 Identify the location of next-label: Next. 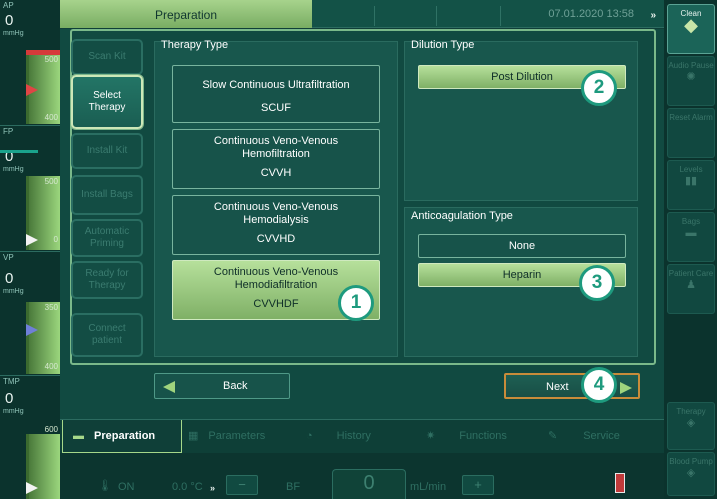
(557, 387).